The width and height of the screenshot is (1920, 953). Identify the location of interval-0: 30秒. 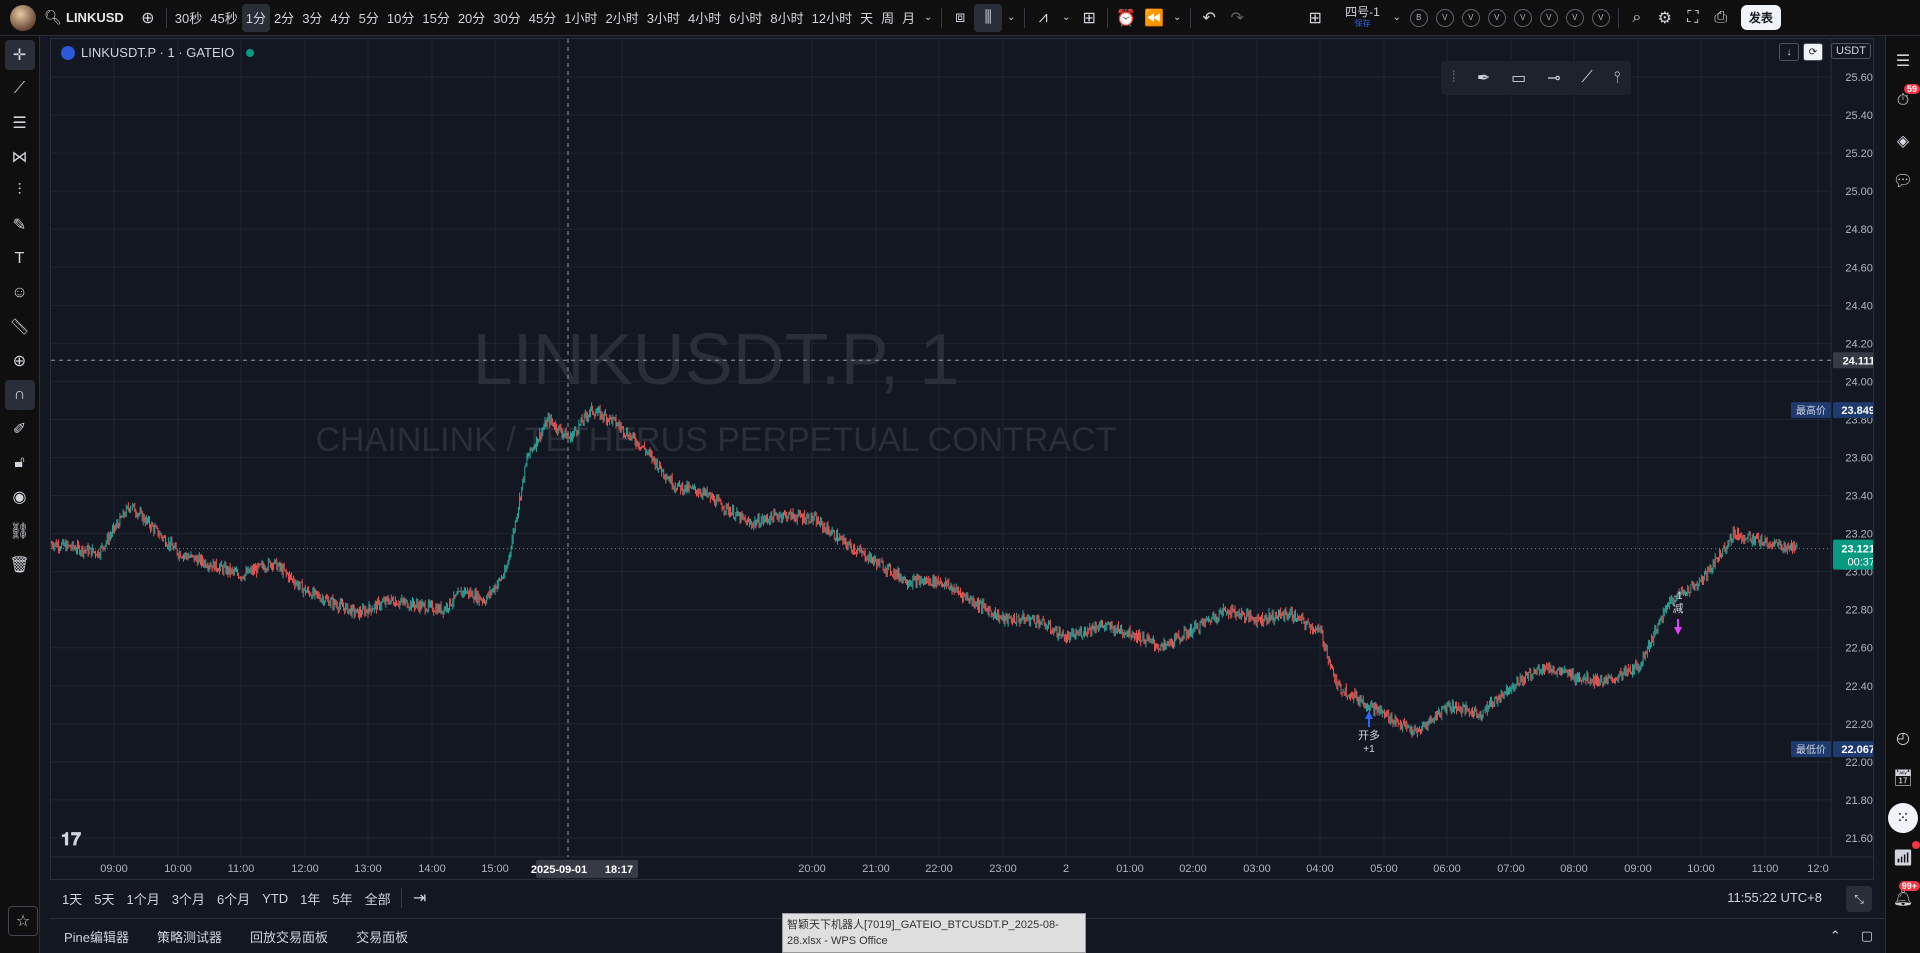
(188, 18).